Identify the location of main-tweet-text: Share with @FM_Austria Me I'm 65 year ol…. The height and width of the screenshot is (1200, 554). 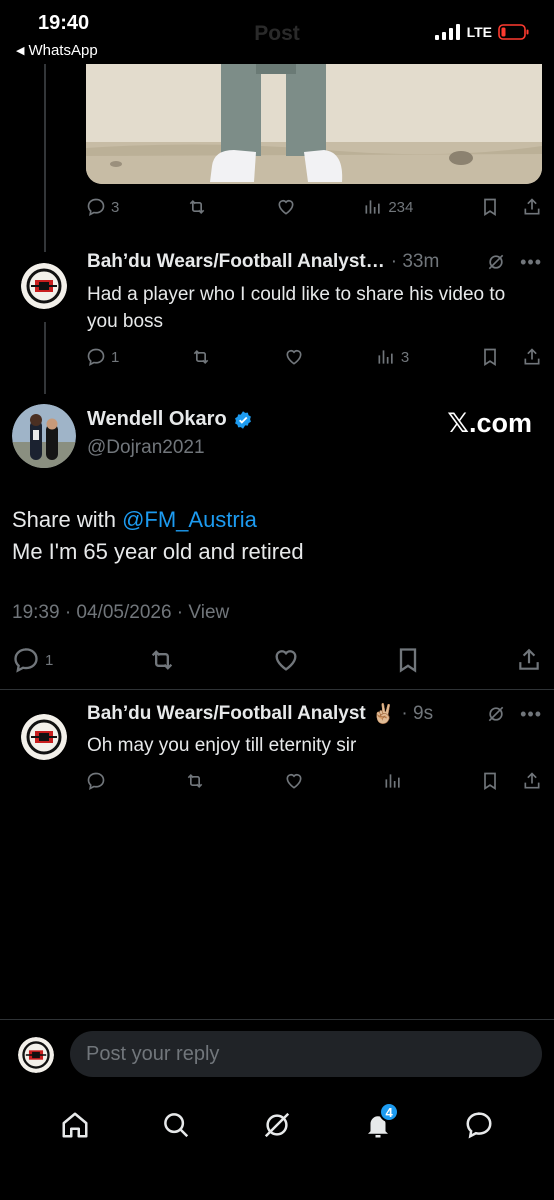
(277, 536).